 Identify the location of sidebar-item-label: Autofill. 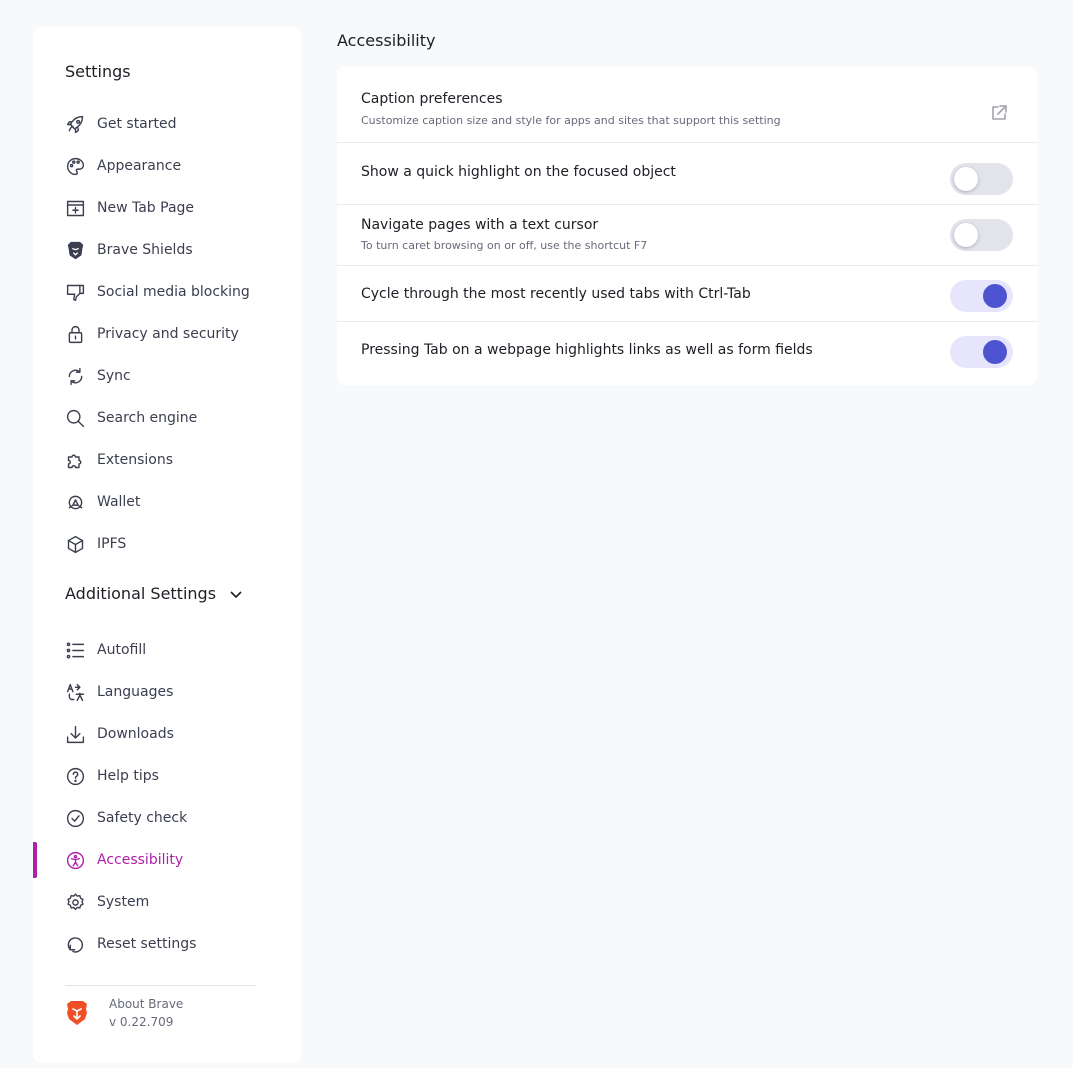
(122, 650).